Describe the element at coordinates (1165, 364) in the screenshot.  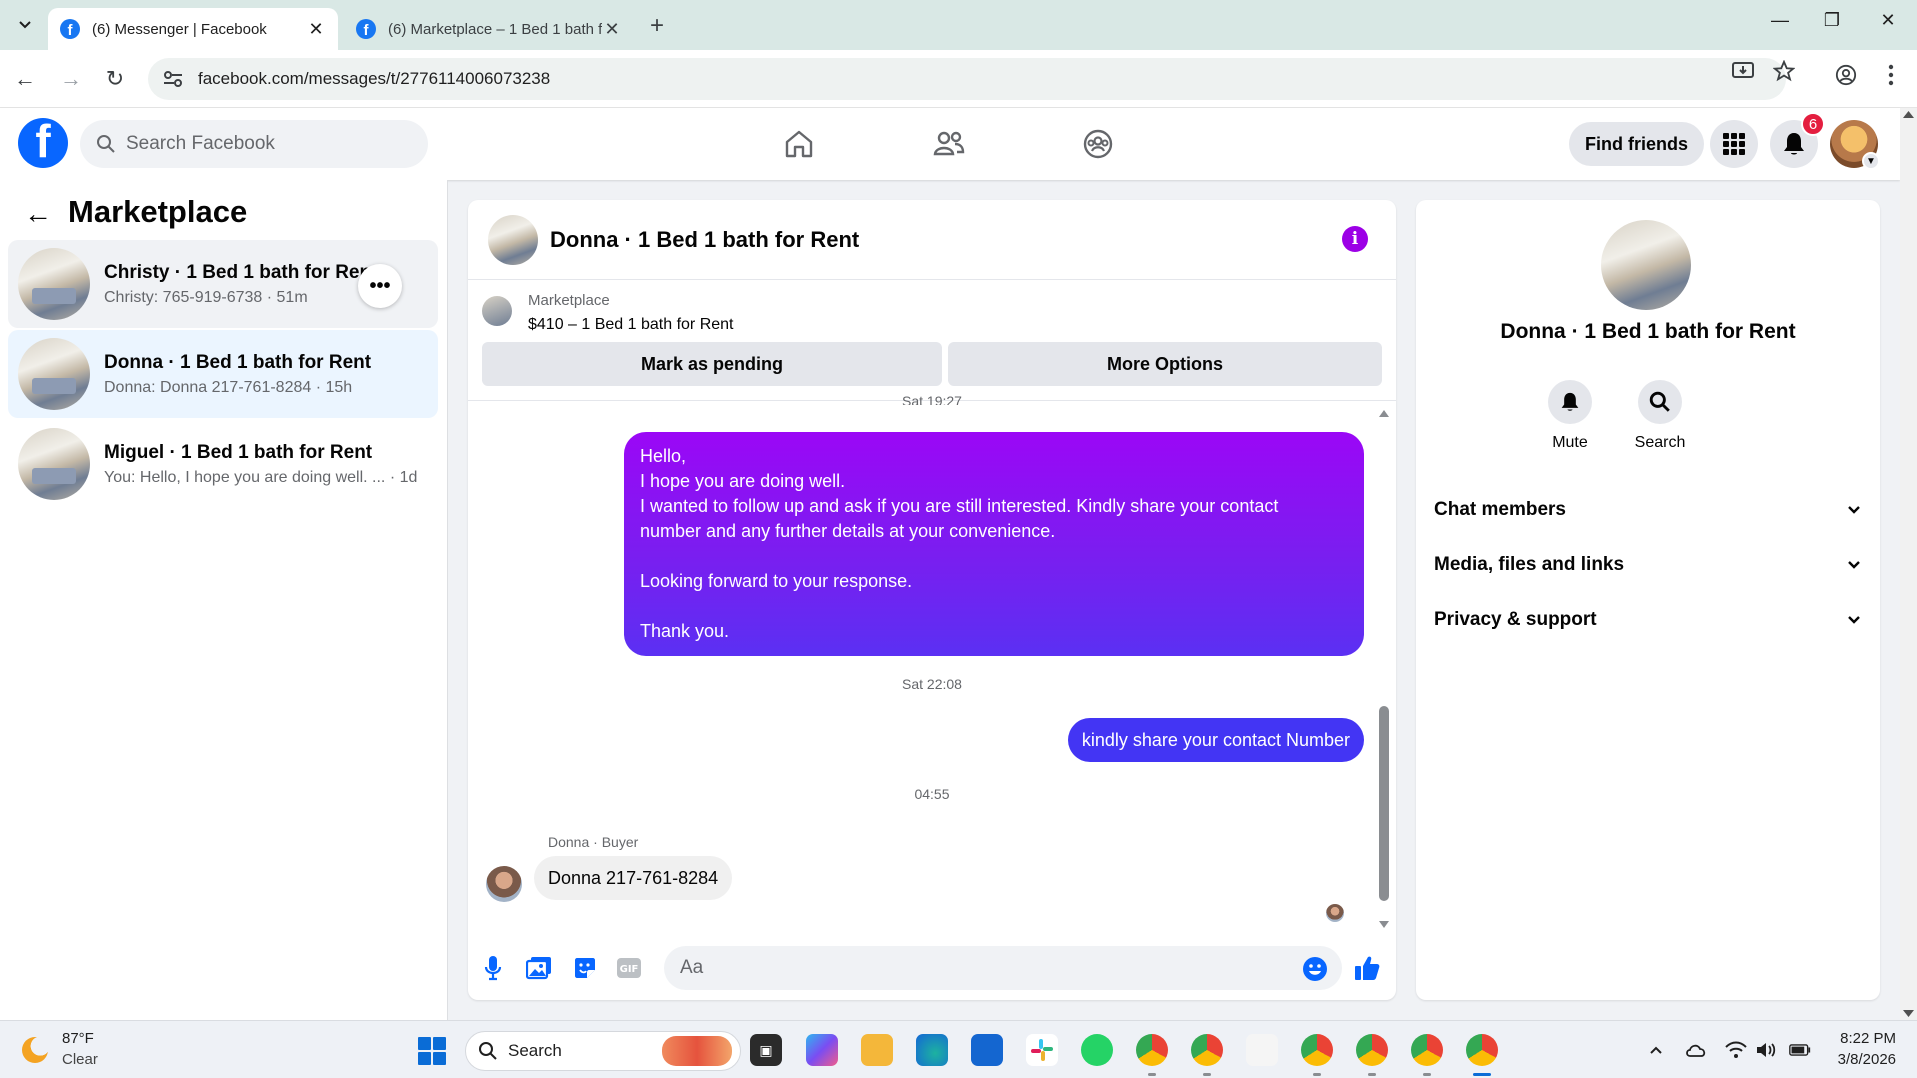
I see `more-options-button: More Options` at that location.